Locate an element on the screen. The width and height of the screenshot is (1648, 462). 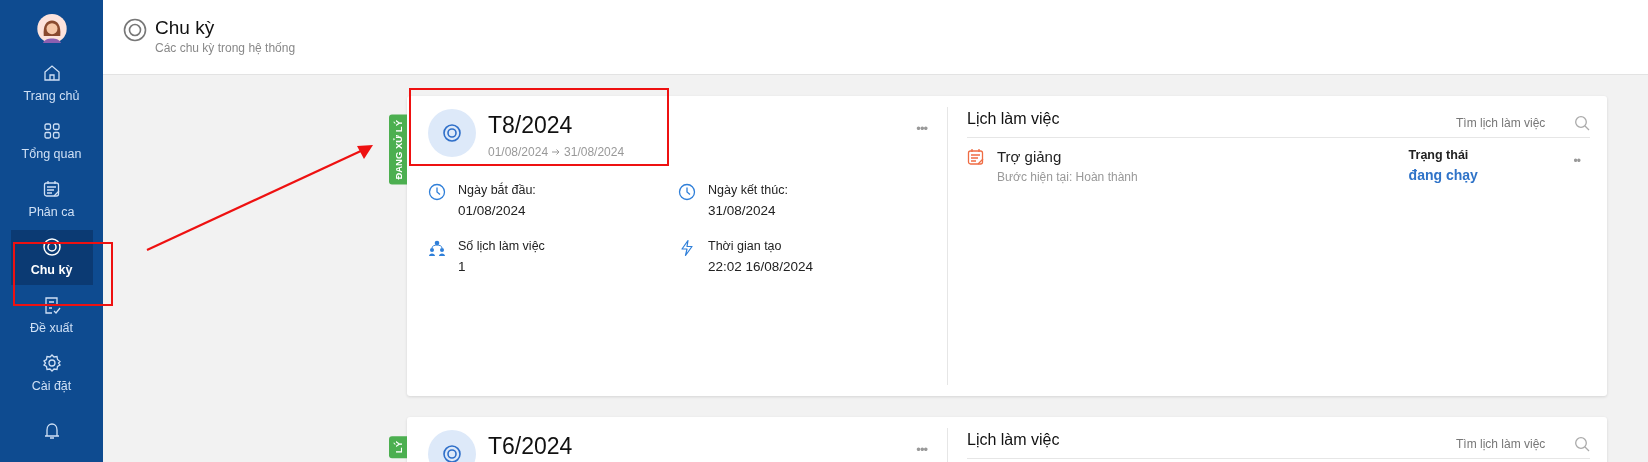
page-subtitle: Các chu kỳ trong hệ thống is located at coordinates (225, 48).